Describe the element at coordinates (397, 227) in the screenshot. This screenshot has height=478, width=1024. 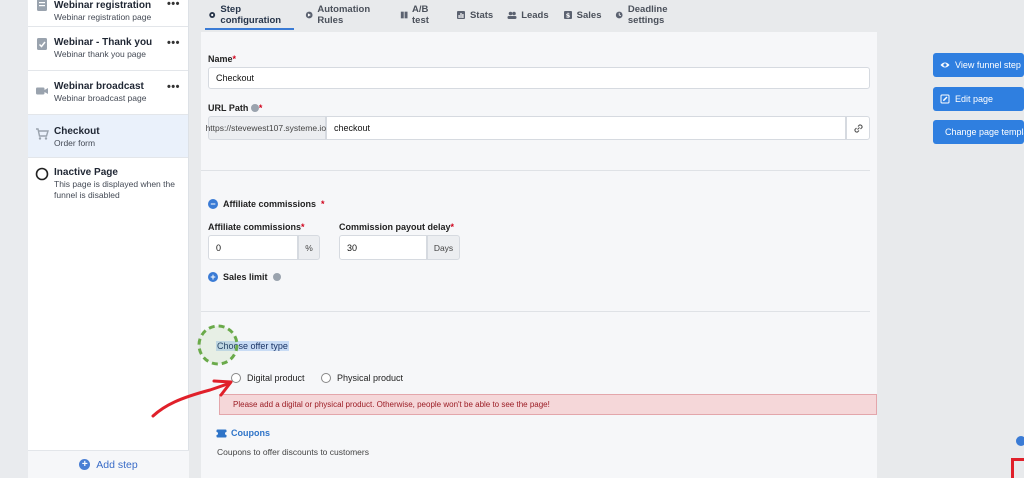
I see `payout-delay-label: Commission payout delay*` at that location.